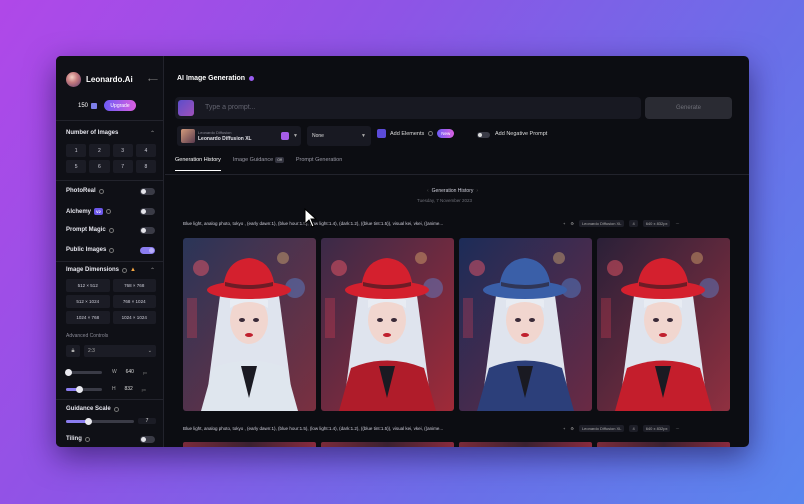 This screenshot has width=804, height=504. Describe the element at coordinates (601, 428) in the screenshot. I see `meta-model: Leonardo Diffusion XL` at that location.